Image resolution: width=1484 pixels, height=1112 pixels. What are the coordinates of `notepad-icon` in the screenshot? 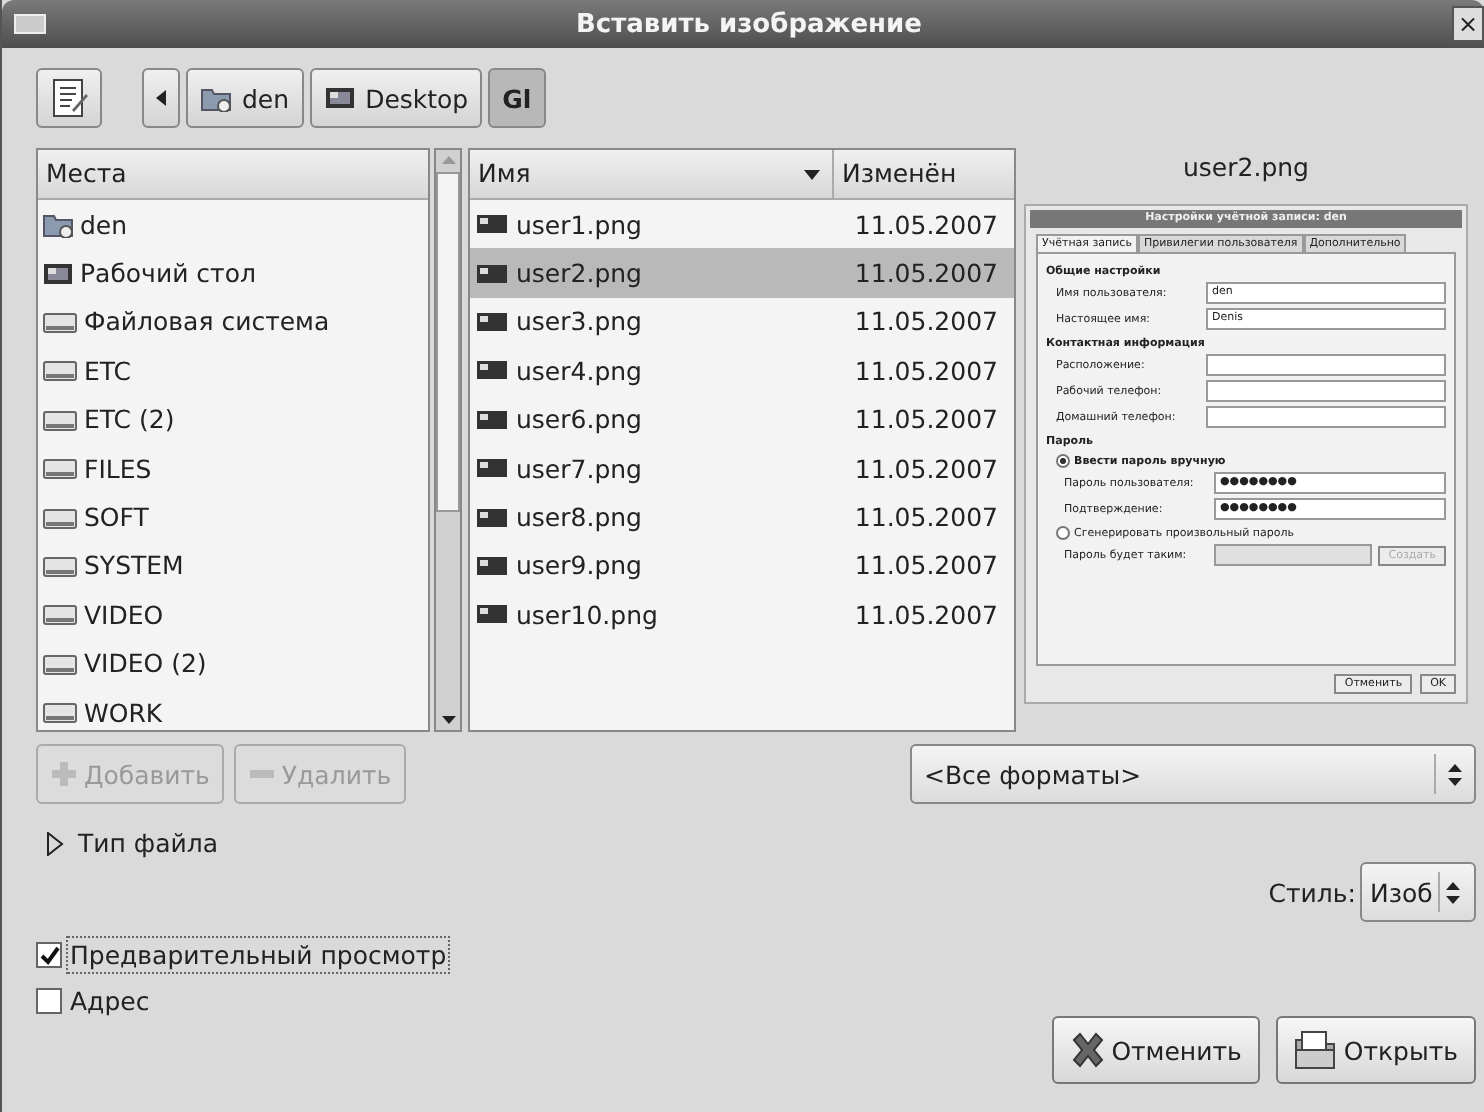 It's located at (69, 98).